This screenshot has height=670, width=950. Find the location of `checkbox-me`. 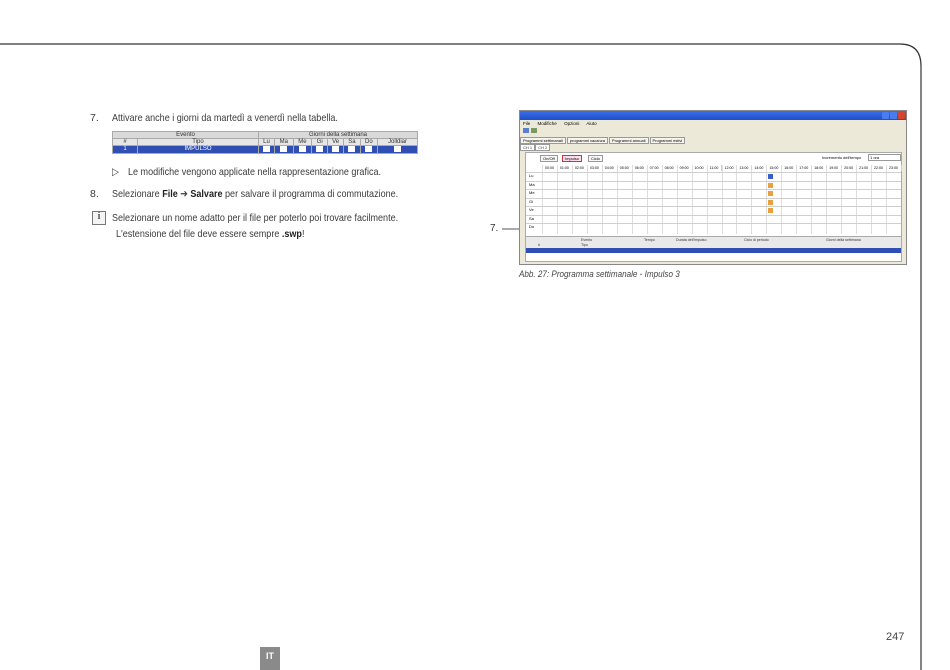

checkbox-me is located at coordinates (302, 149).